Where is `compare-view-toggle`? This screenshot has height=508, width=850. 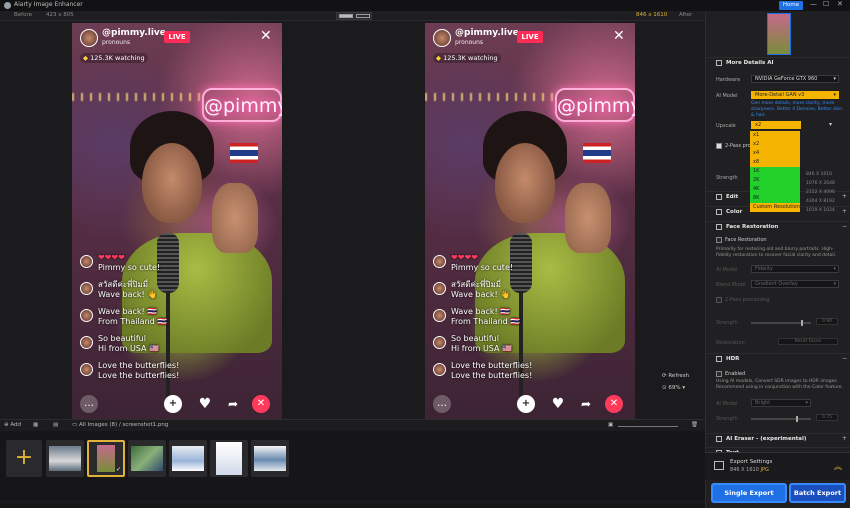
compare-view-toggle is located at coordinates (354, 16).